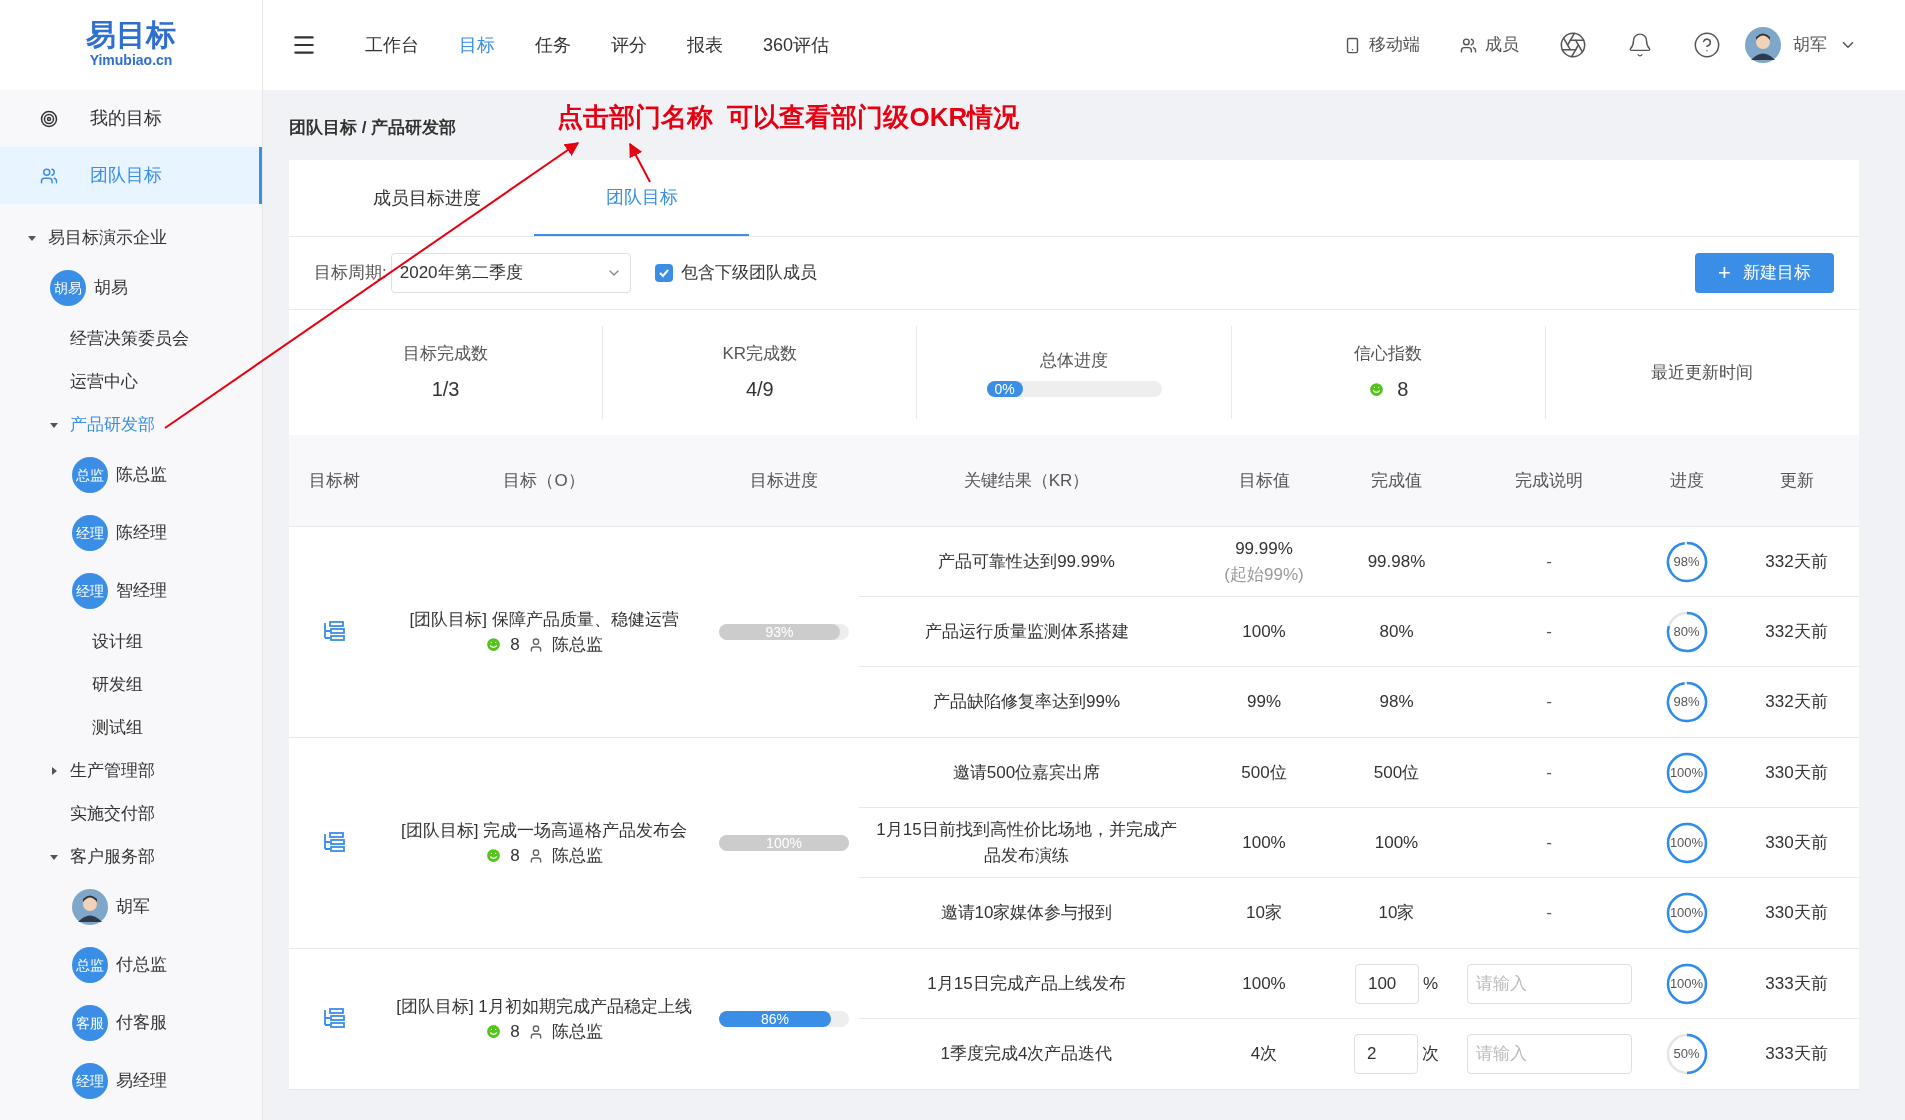 The image size is (1905, 1120). I want to click on column-header: 更新, so click(1796, 480).